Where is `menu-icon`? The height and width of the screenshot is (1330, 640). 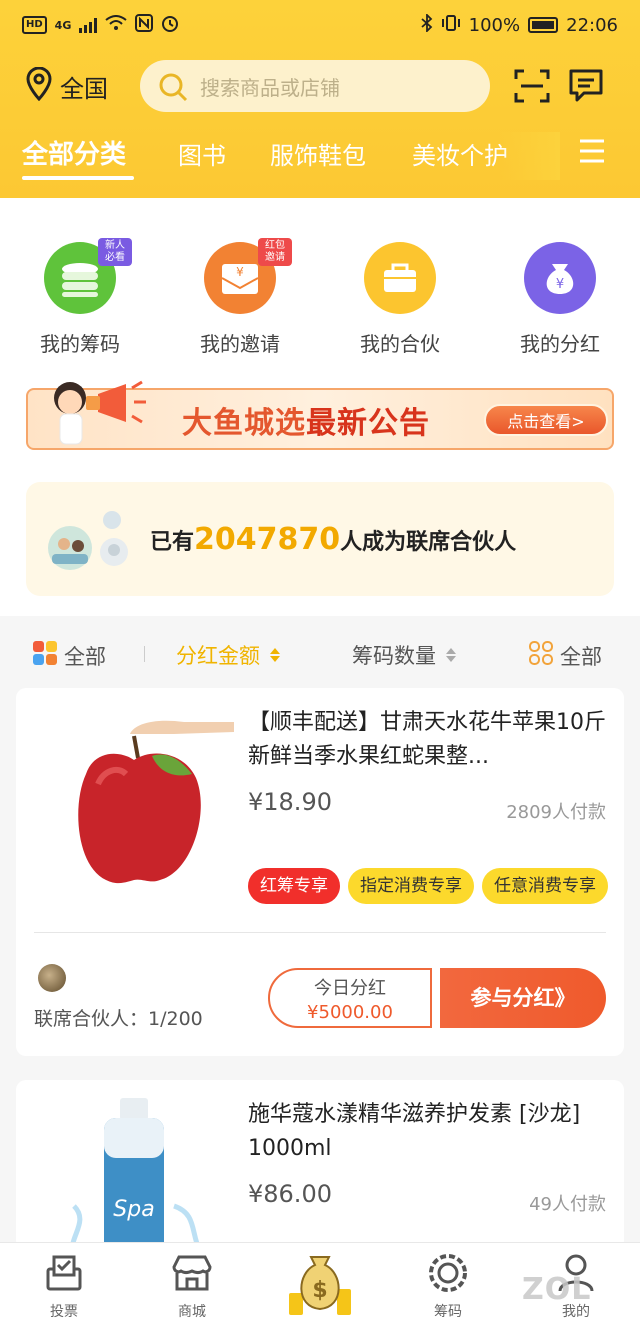
menu-icon is located at coordinates (592, 153).